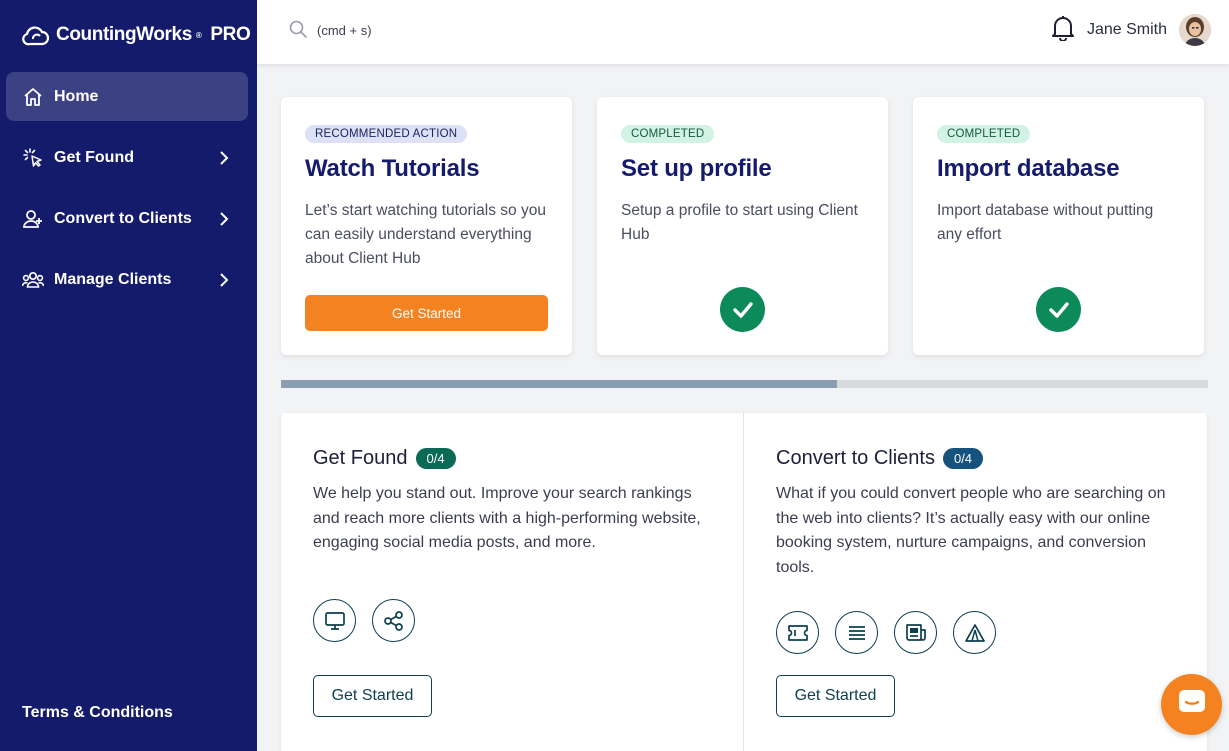 The width and height of the screenshot is (1229, 751). Describe the element at coordinates (33, 97) in the screenshot. I see `home-icon` at that location.